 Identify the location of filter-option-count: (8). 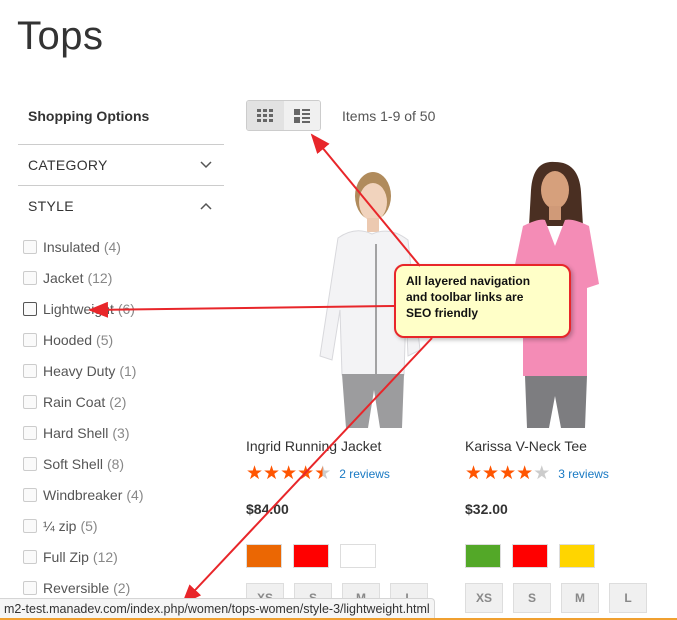
(115, 464).